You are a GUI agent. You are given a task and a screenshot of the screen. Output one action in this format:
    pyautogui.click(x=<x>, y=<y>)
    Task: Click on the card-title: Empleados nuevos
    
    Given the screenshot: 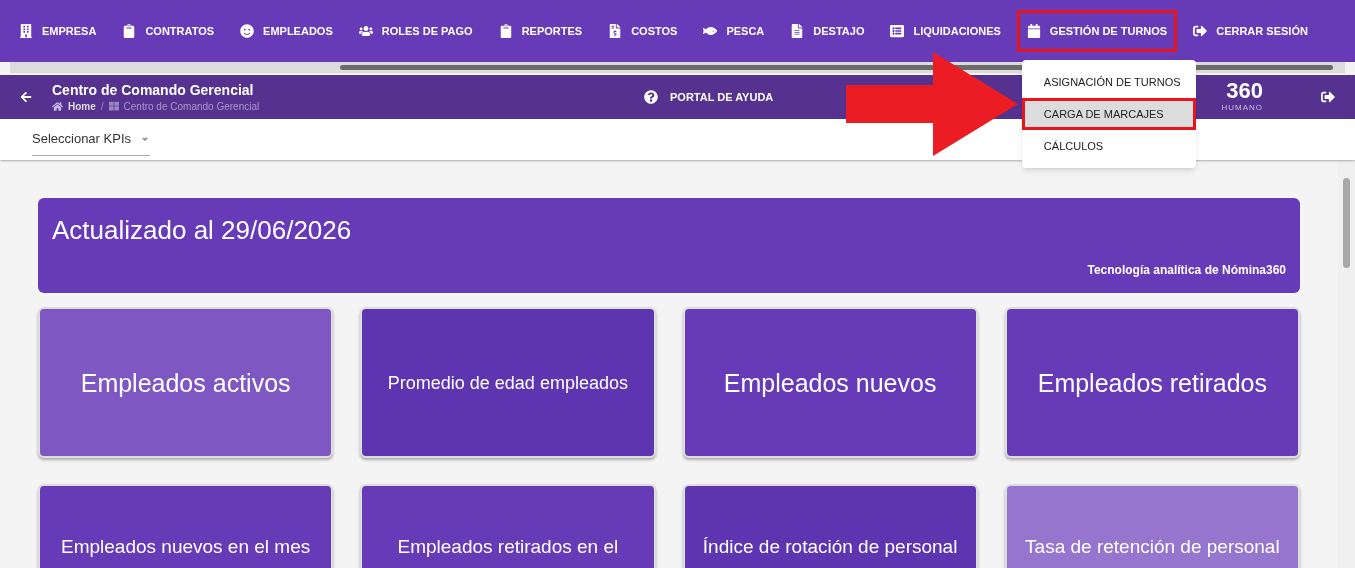 What is the action you would take?
    pyautogui.click(x=830, y=382)
    